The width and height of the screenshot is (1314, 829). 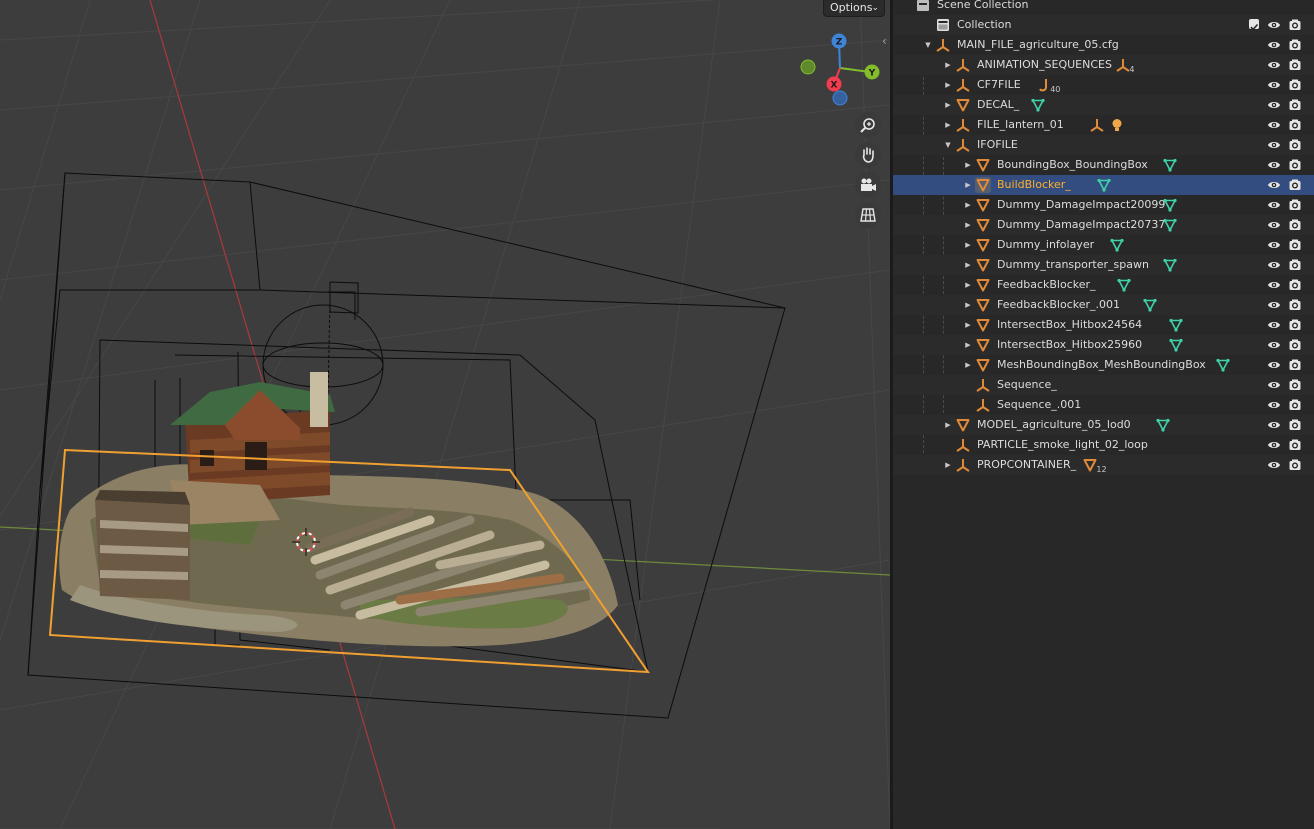 I want to click on render-toggle, so click(x=1295, y=468).